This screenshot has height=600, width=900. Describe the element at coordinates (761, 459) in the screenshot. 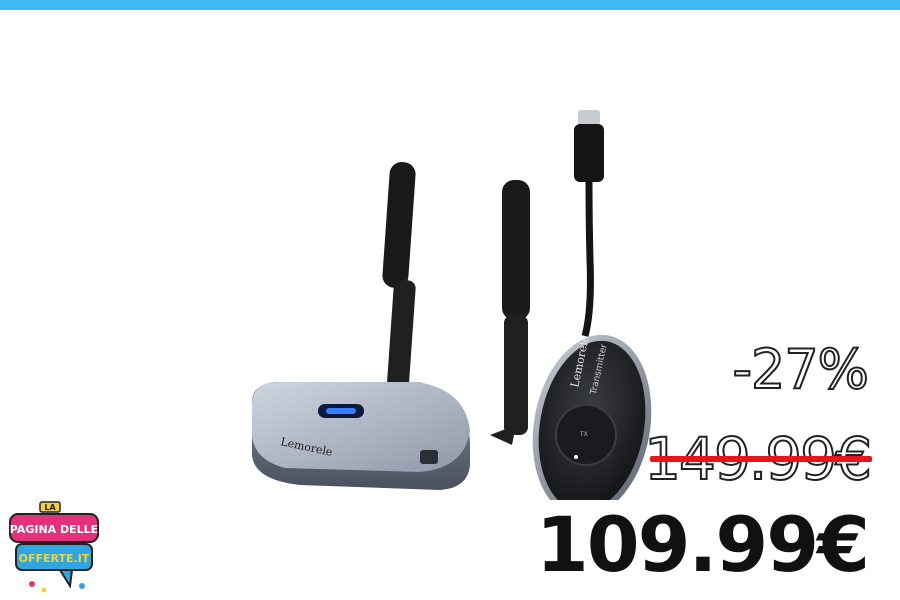

I see `old-price-strikethrough` at that location.